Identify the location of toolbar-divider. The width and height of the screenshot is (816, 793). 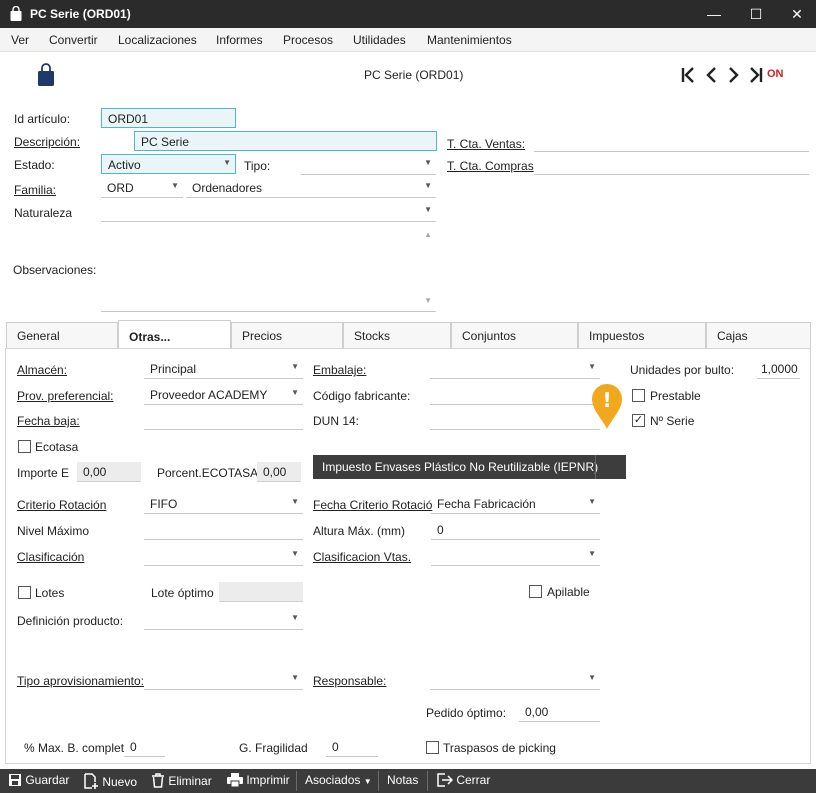
(296, 781).